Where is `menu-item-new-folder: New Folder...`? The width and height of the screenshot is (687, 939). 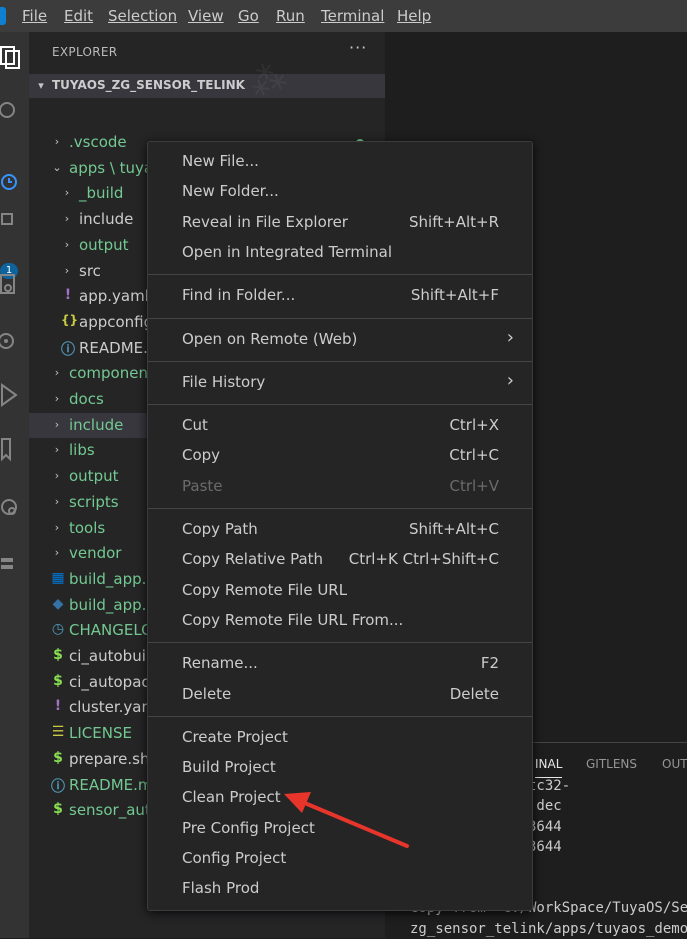 menu-item-new-folder: New Folder... is located at coordinates (340, 191).